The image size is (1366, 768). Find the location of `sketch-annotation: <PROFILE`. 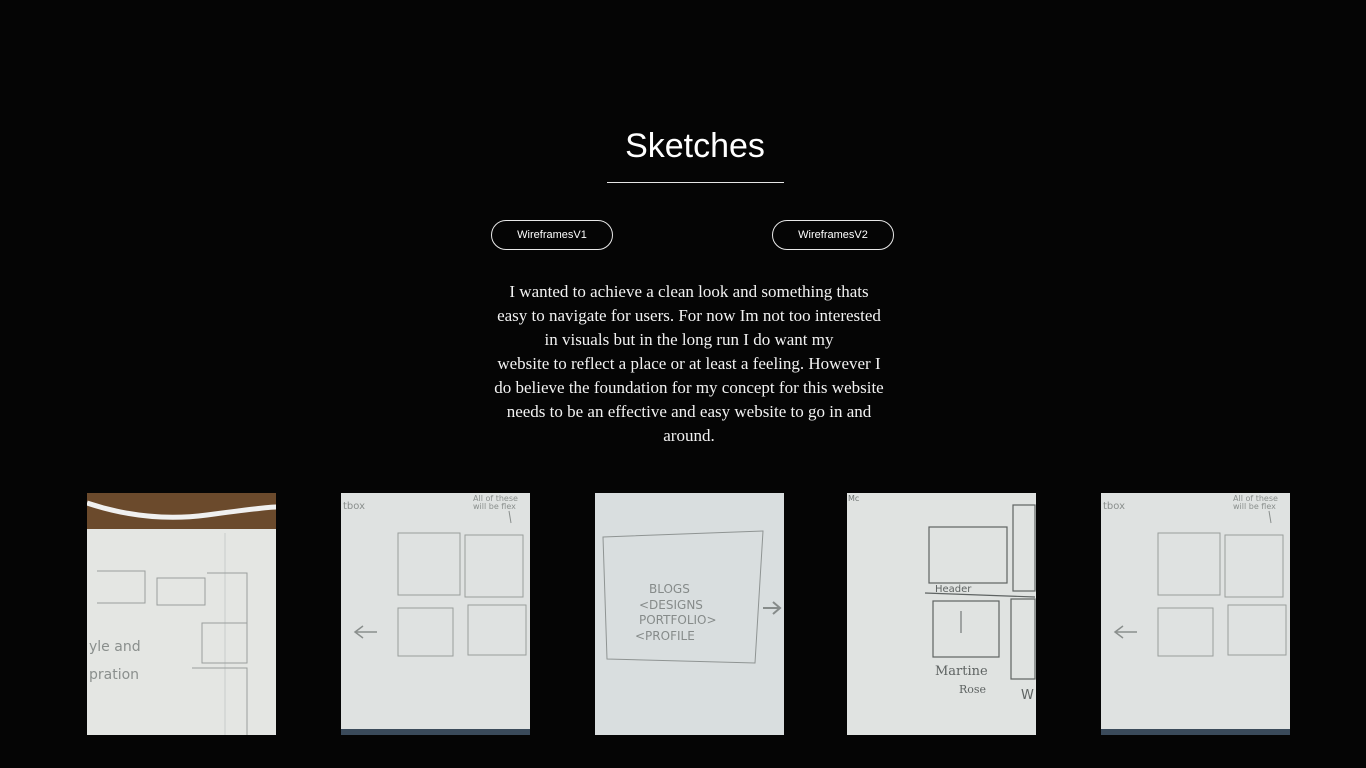

sketch-annotation: <PROFILE is located at coordinates (665, 636).